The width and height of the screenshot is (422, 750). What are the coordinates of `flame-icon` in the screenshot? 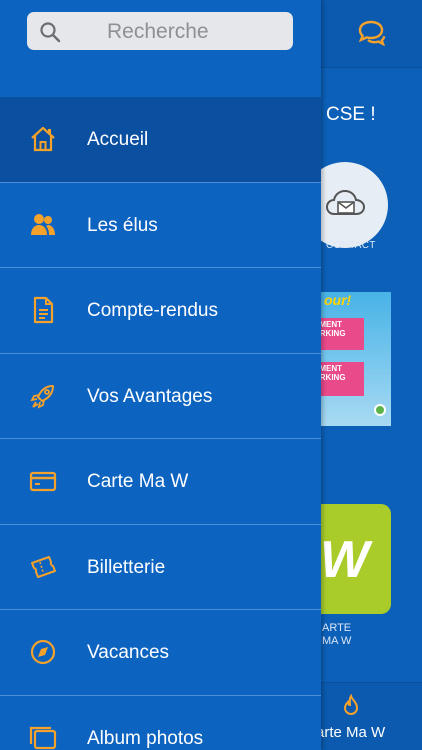 It's located at (351, 706).